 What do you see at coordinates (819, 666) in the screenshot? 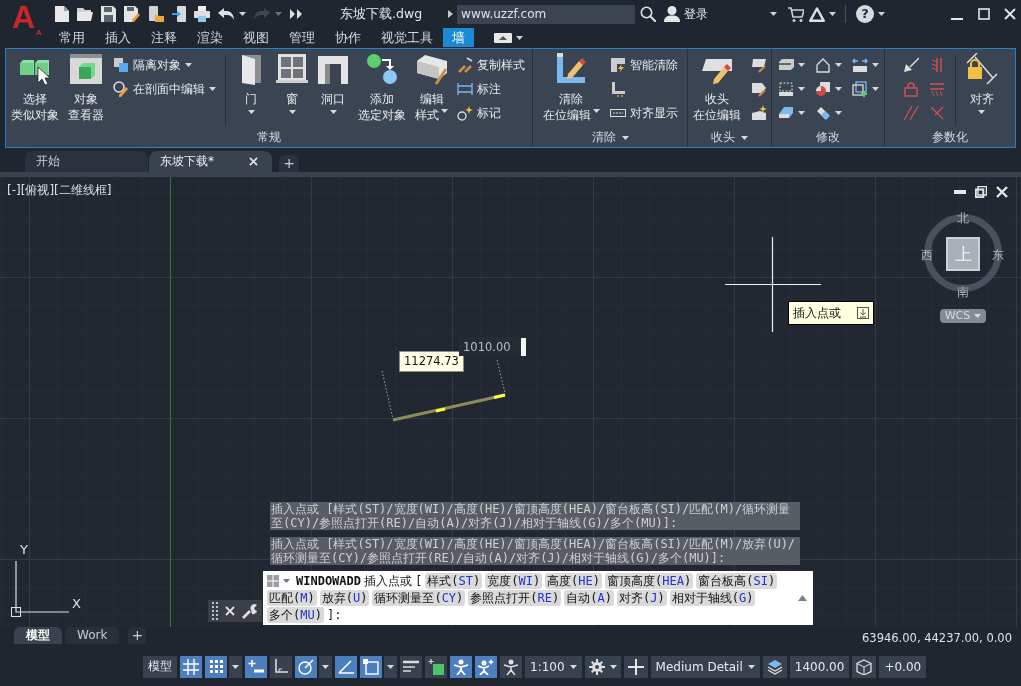
I see `status-button: 1400.00` at bounding box center [819, 666].